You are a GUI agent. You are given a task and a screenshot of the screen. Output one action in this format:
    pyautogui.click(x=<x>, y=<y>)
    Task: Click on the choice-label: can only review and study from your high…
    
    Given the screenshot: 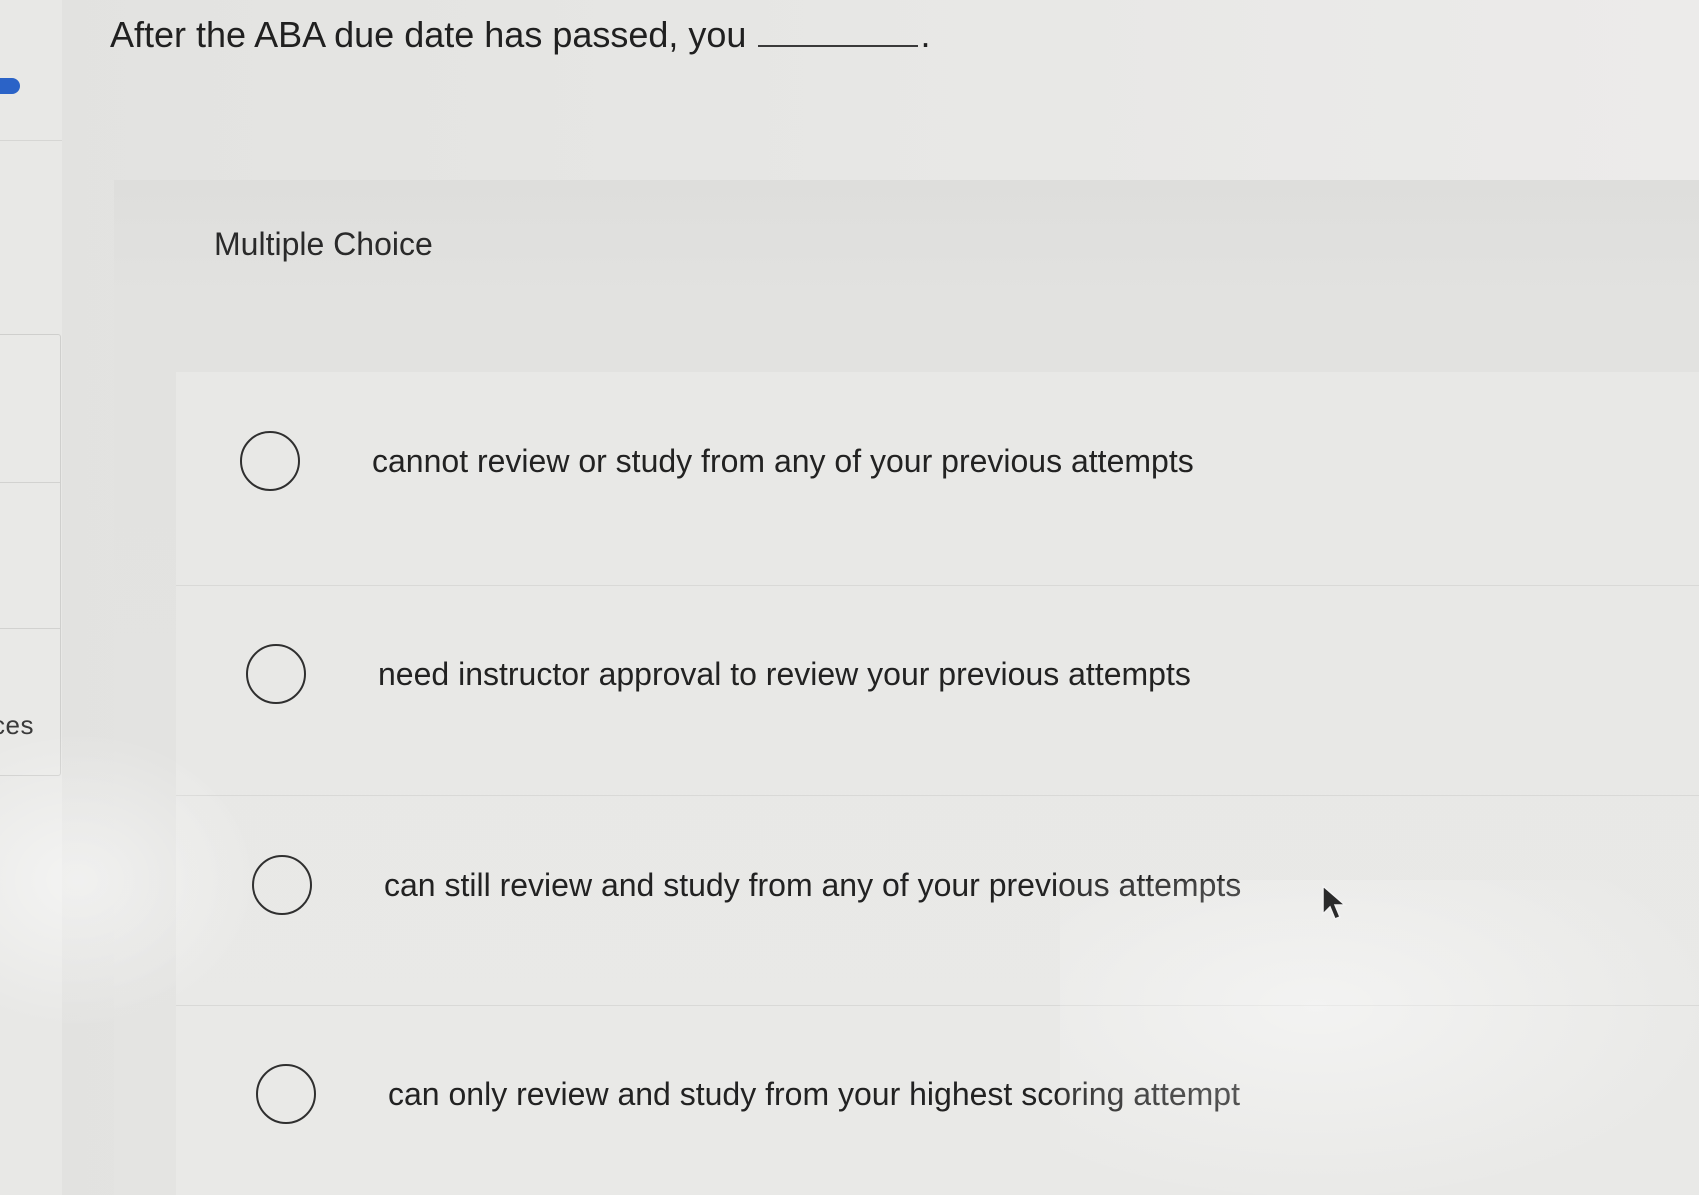 What is the action you would take?
    pyautogui.click(x=814, y=1094)
    